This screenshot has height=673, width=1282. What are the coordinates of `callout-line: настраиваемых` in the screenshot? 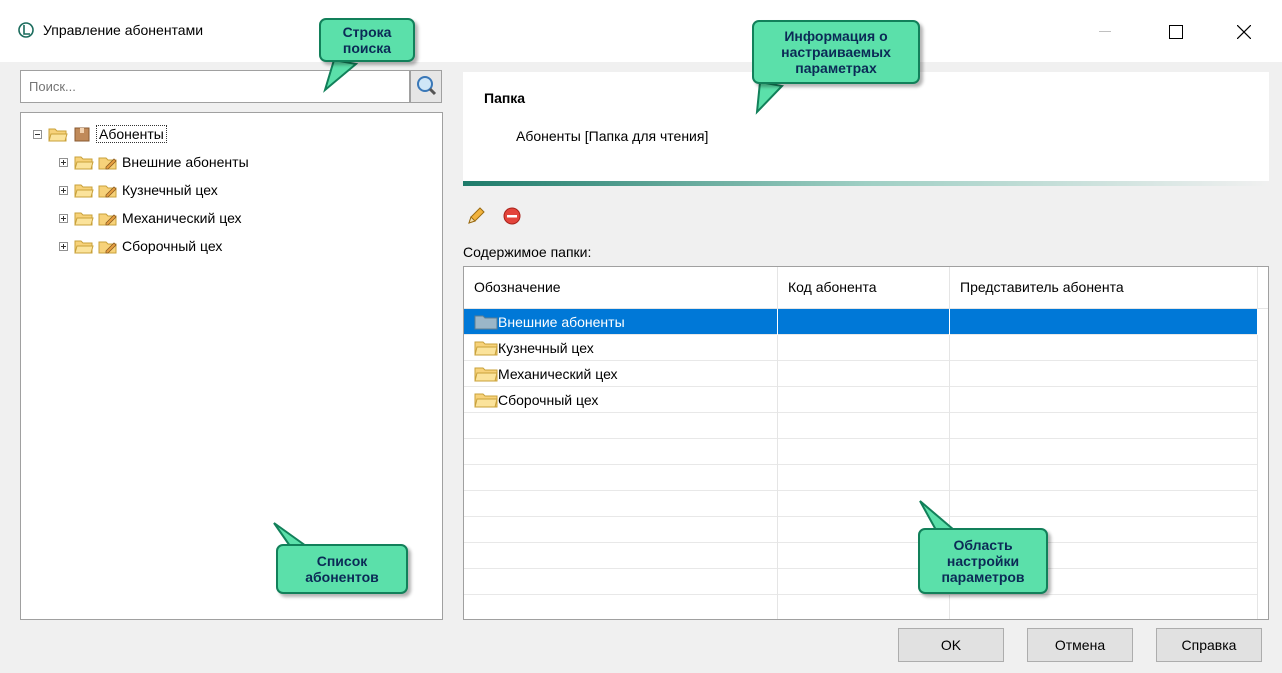 It's located at (836, 52).